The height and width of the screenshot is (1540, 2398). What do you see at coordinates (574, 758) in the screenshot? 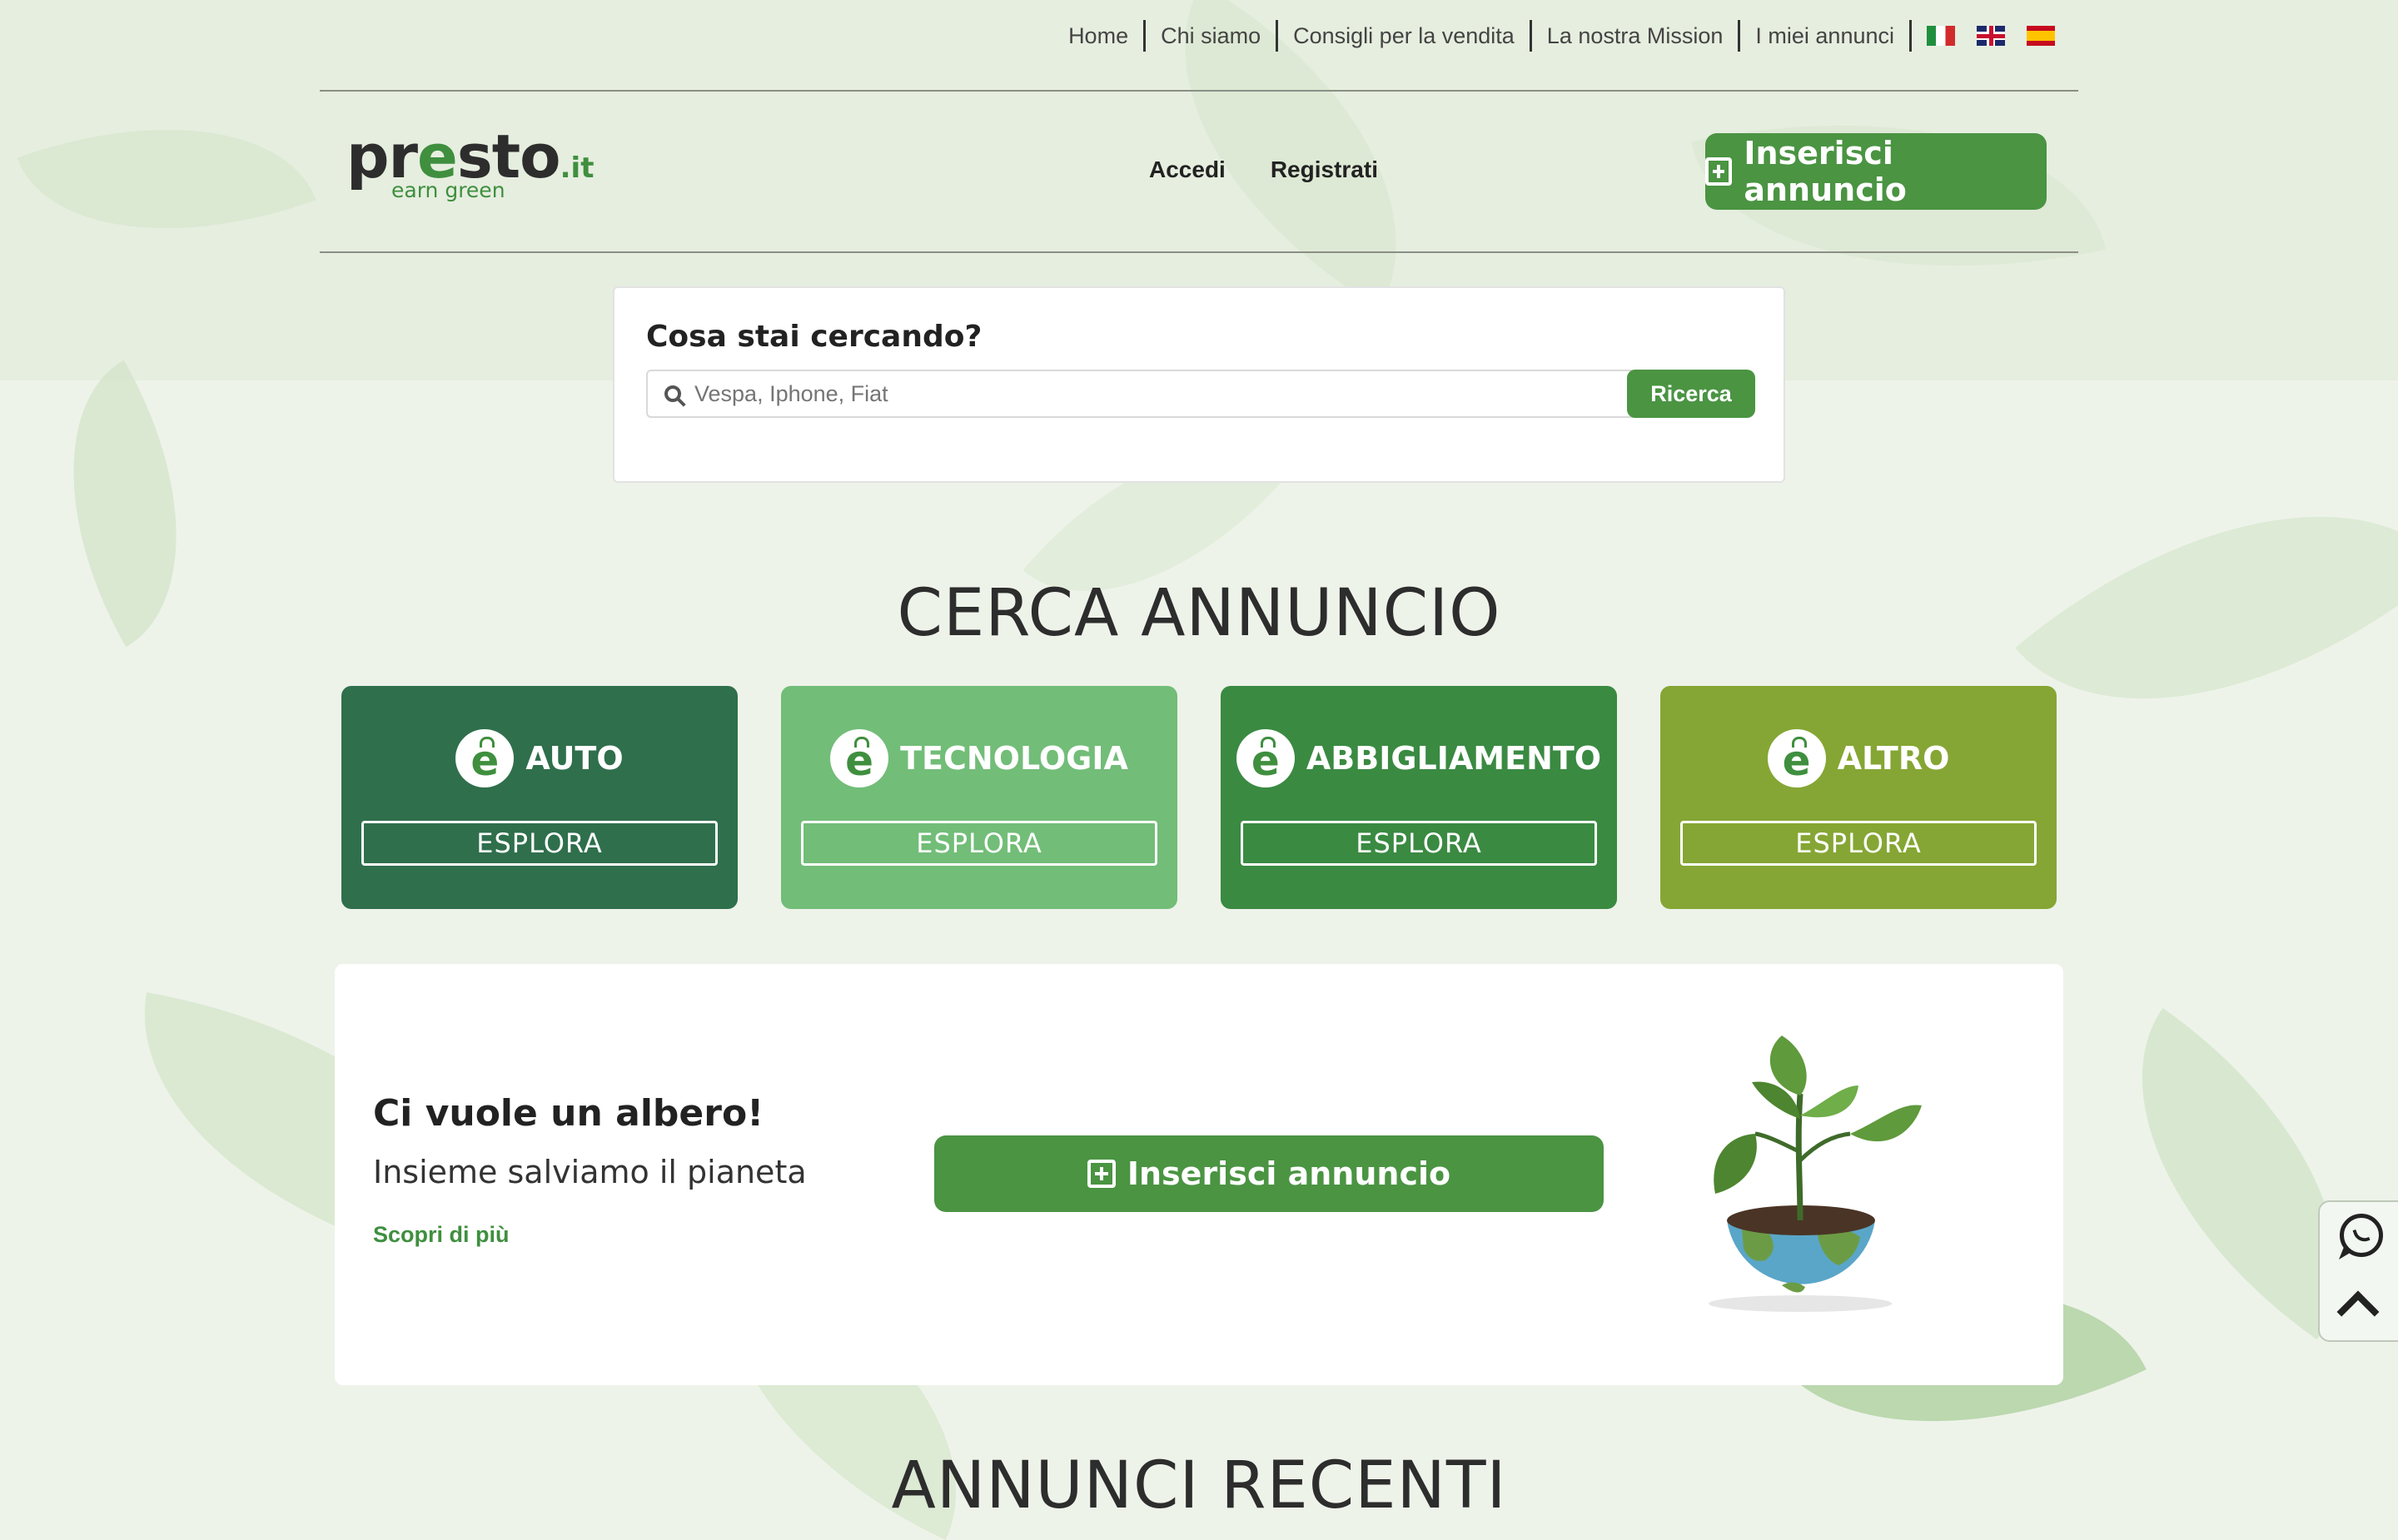
I see `category-name: AUTO` at bounding box center [574, 758].